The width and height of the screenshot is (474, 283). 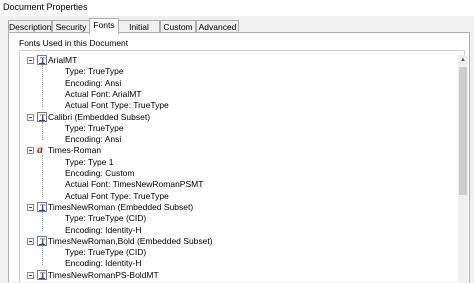 What do you see at coordinates (121, 206) in the screenshot?
I see `font-name: TimesNewRoman (Embedded Subset)` at bounding box center [121, 206].